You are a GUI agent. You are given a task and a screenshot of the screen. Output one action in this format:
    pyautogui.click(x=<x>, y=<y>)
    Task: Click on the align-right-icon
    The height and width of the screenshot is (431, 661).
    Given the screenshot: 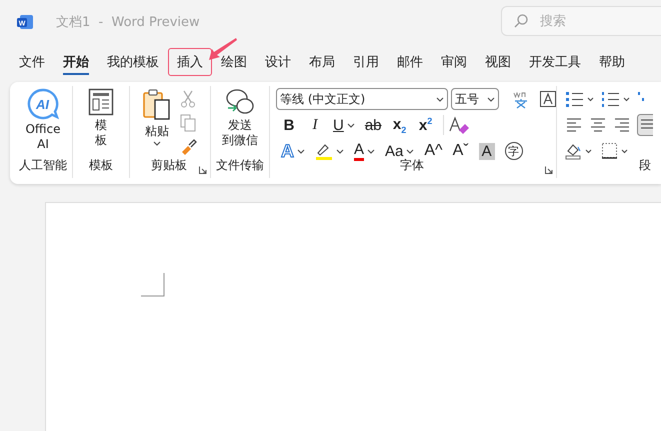 What is the action you would take?
    pyautogui.click(x=622, y=125)
    